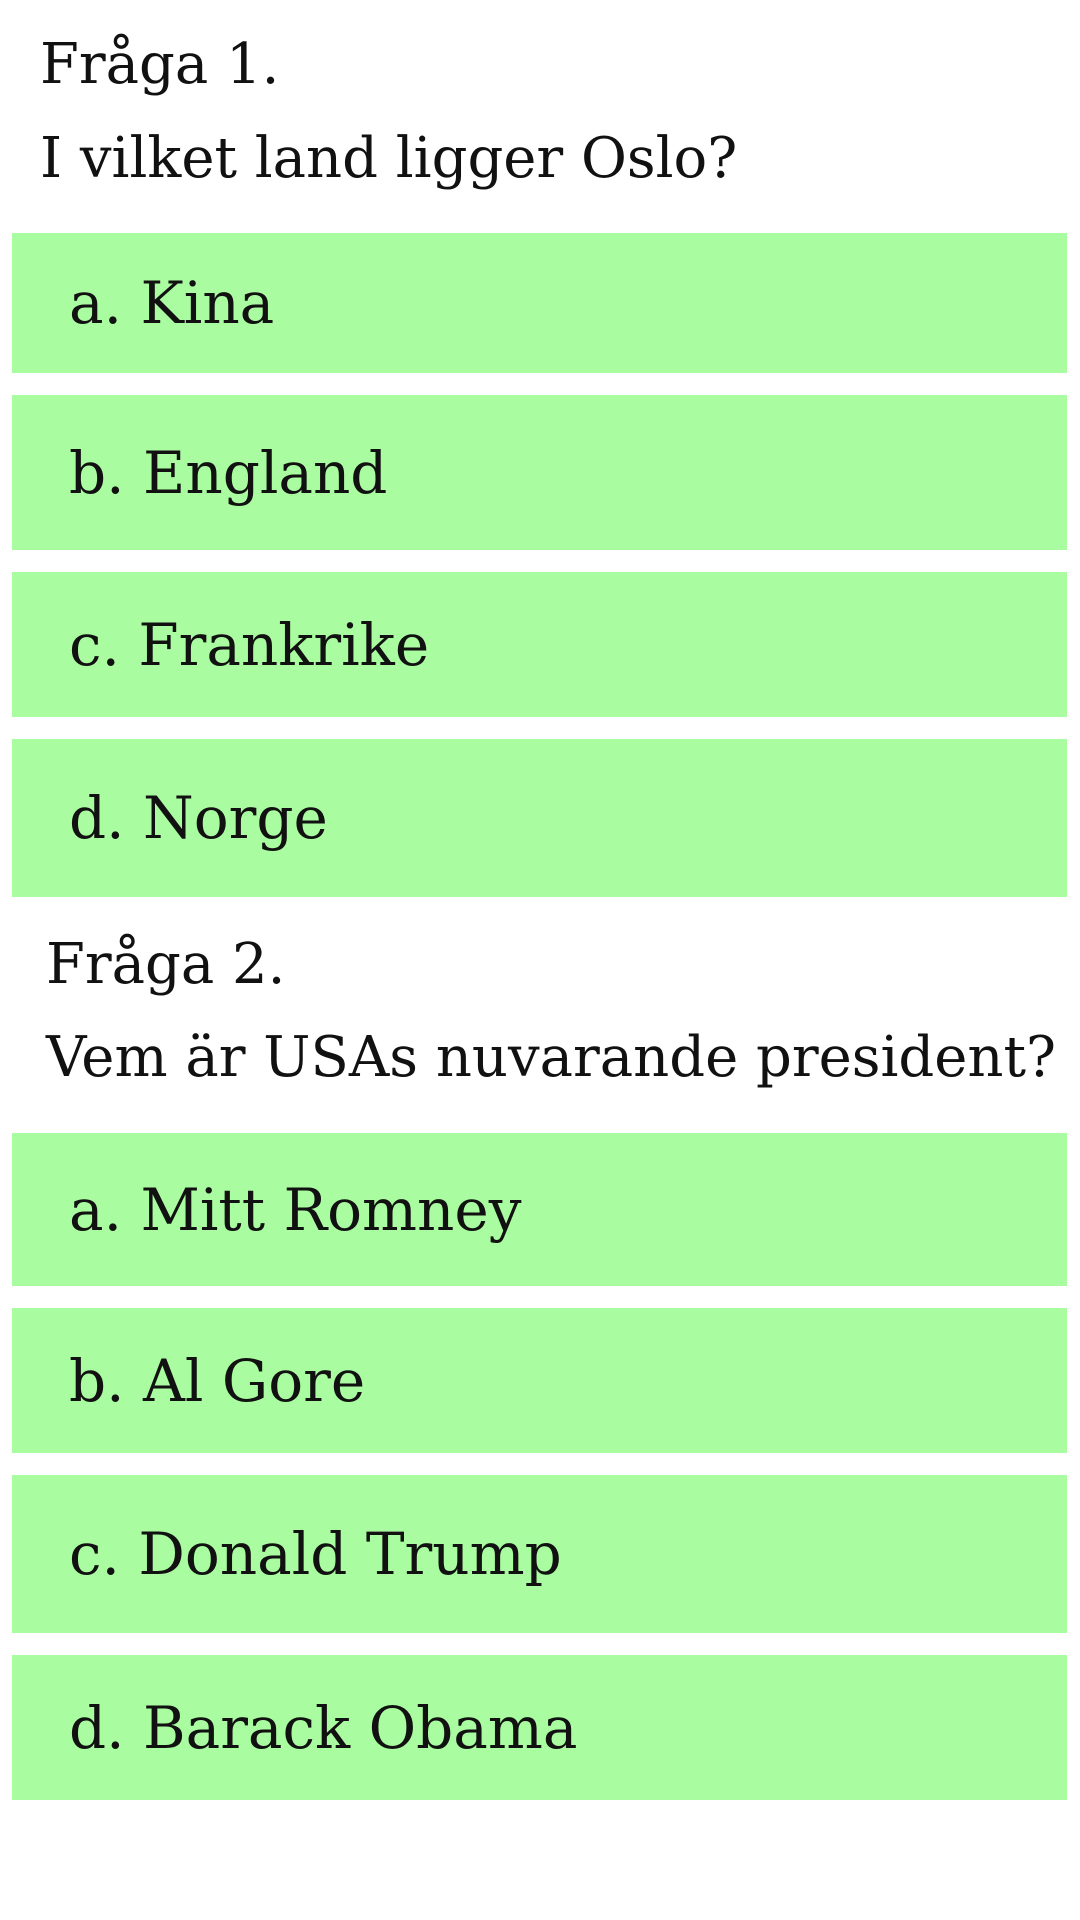 The height and width of the screenshot is (1920, 1080). Describe the element at coordinates (160, 64) in the screenshot. I see `question-1-title: Fråga 1.` at that location.